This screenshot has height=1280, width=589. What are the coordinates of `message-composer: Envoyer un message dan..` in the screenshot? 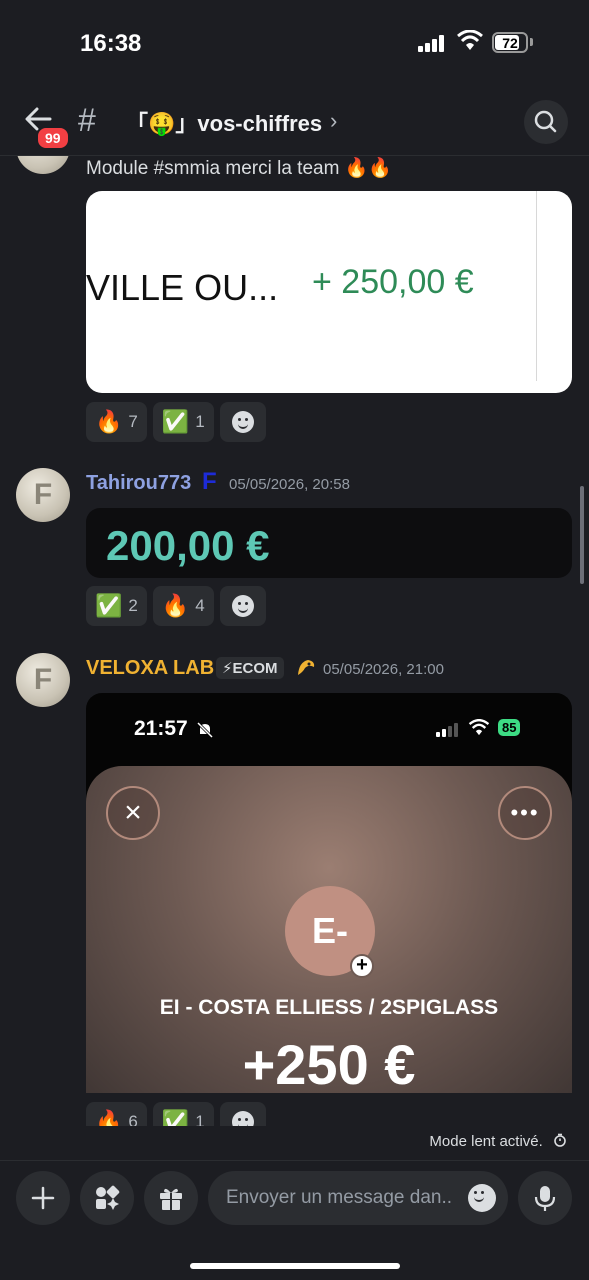 It's located at (294, 1220).